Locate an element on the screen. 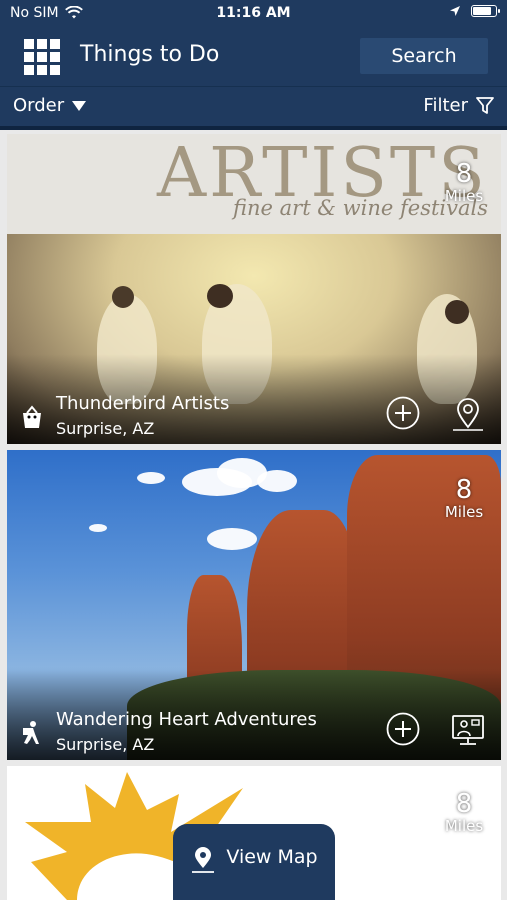 The height and width of the screenshot is (900, 507). view-map-label: View Map is located at coordinates (272, 857).